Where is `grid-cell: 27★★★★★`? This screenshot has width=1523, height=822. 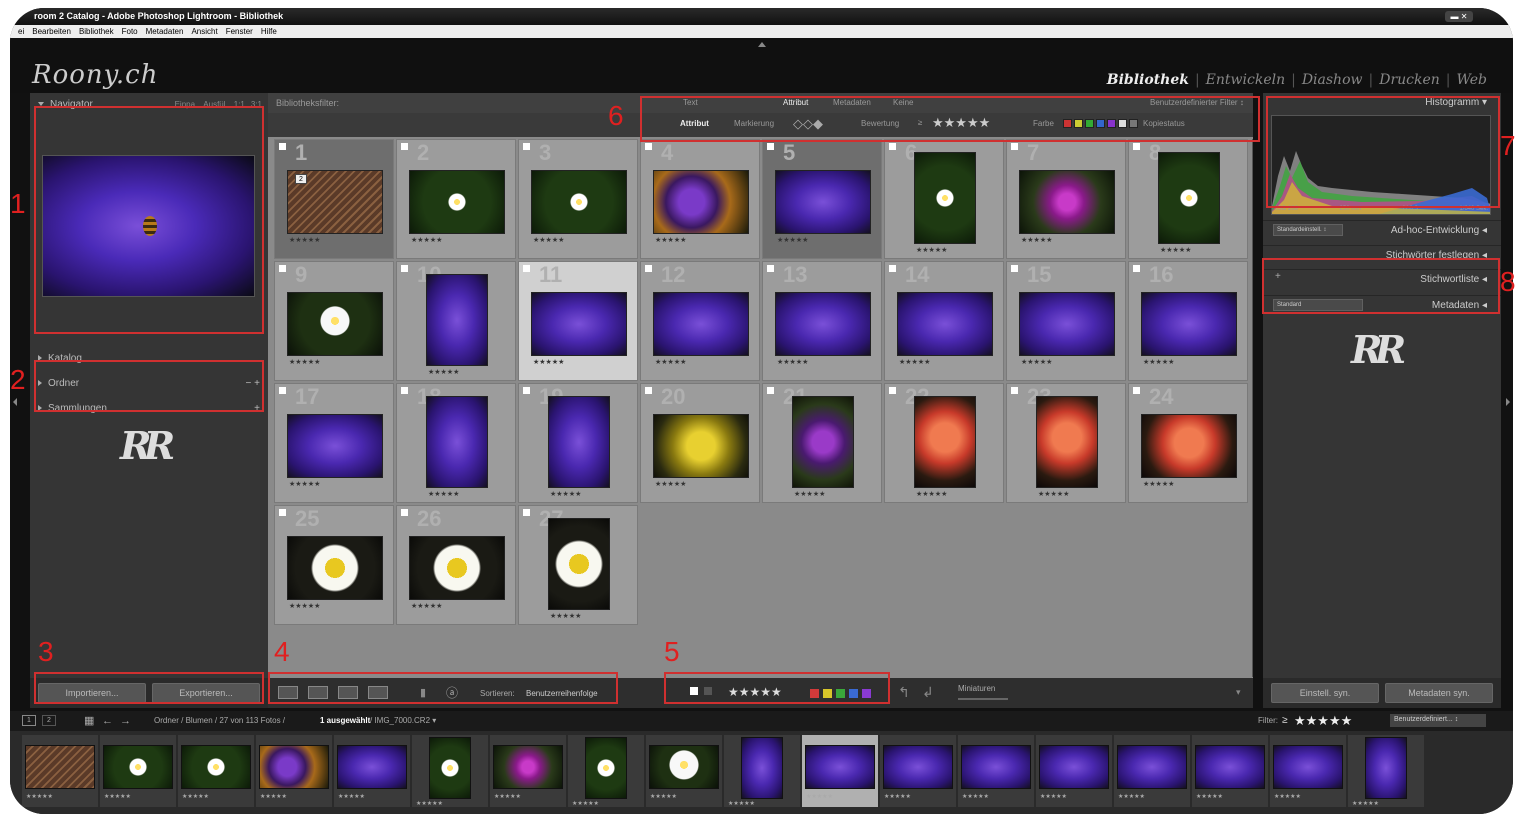 grid-cell: 27★★★★★ is located at coordinates (578, 565).